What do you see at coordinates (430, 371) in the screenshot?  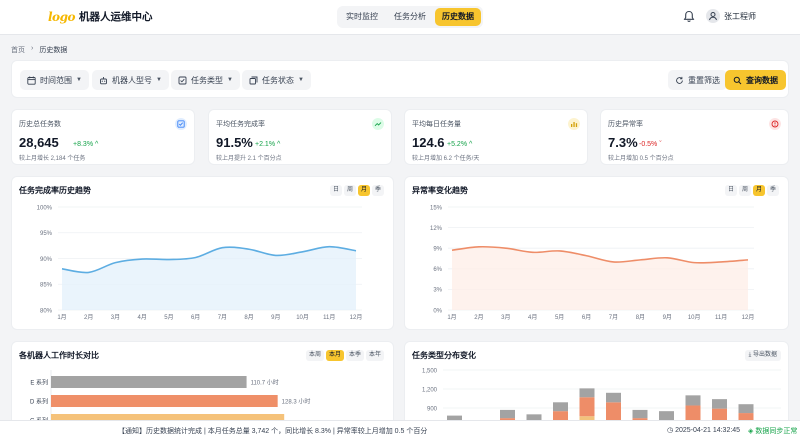 I see `y-tick-label: 1,500` at bounding box center [430, 371].